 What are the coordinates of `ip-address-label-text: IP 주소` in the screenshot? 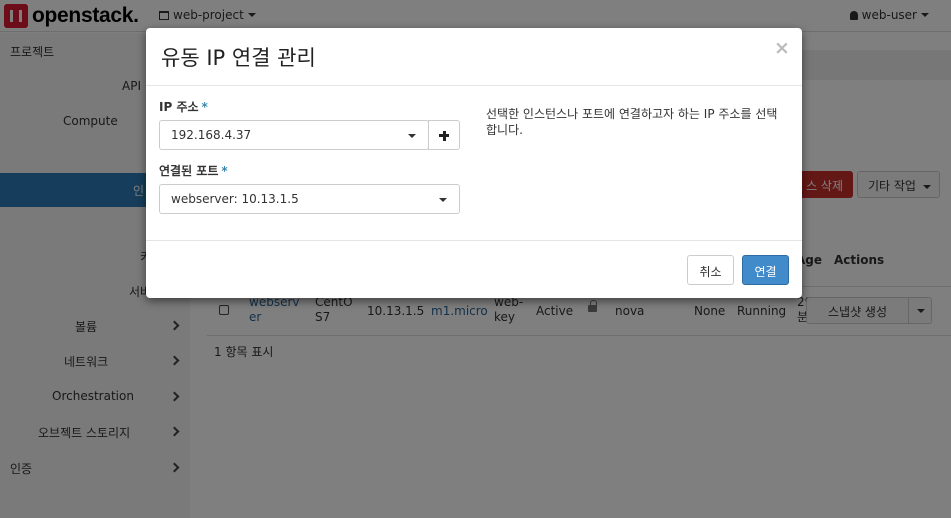 It's located at (179, 107).